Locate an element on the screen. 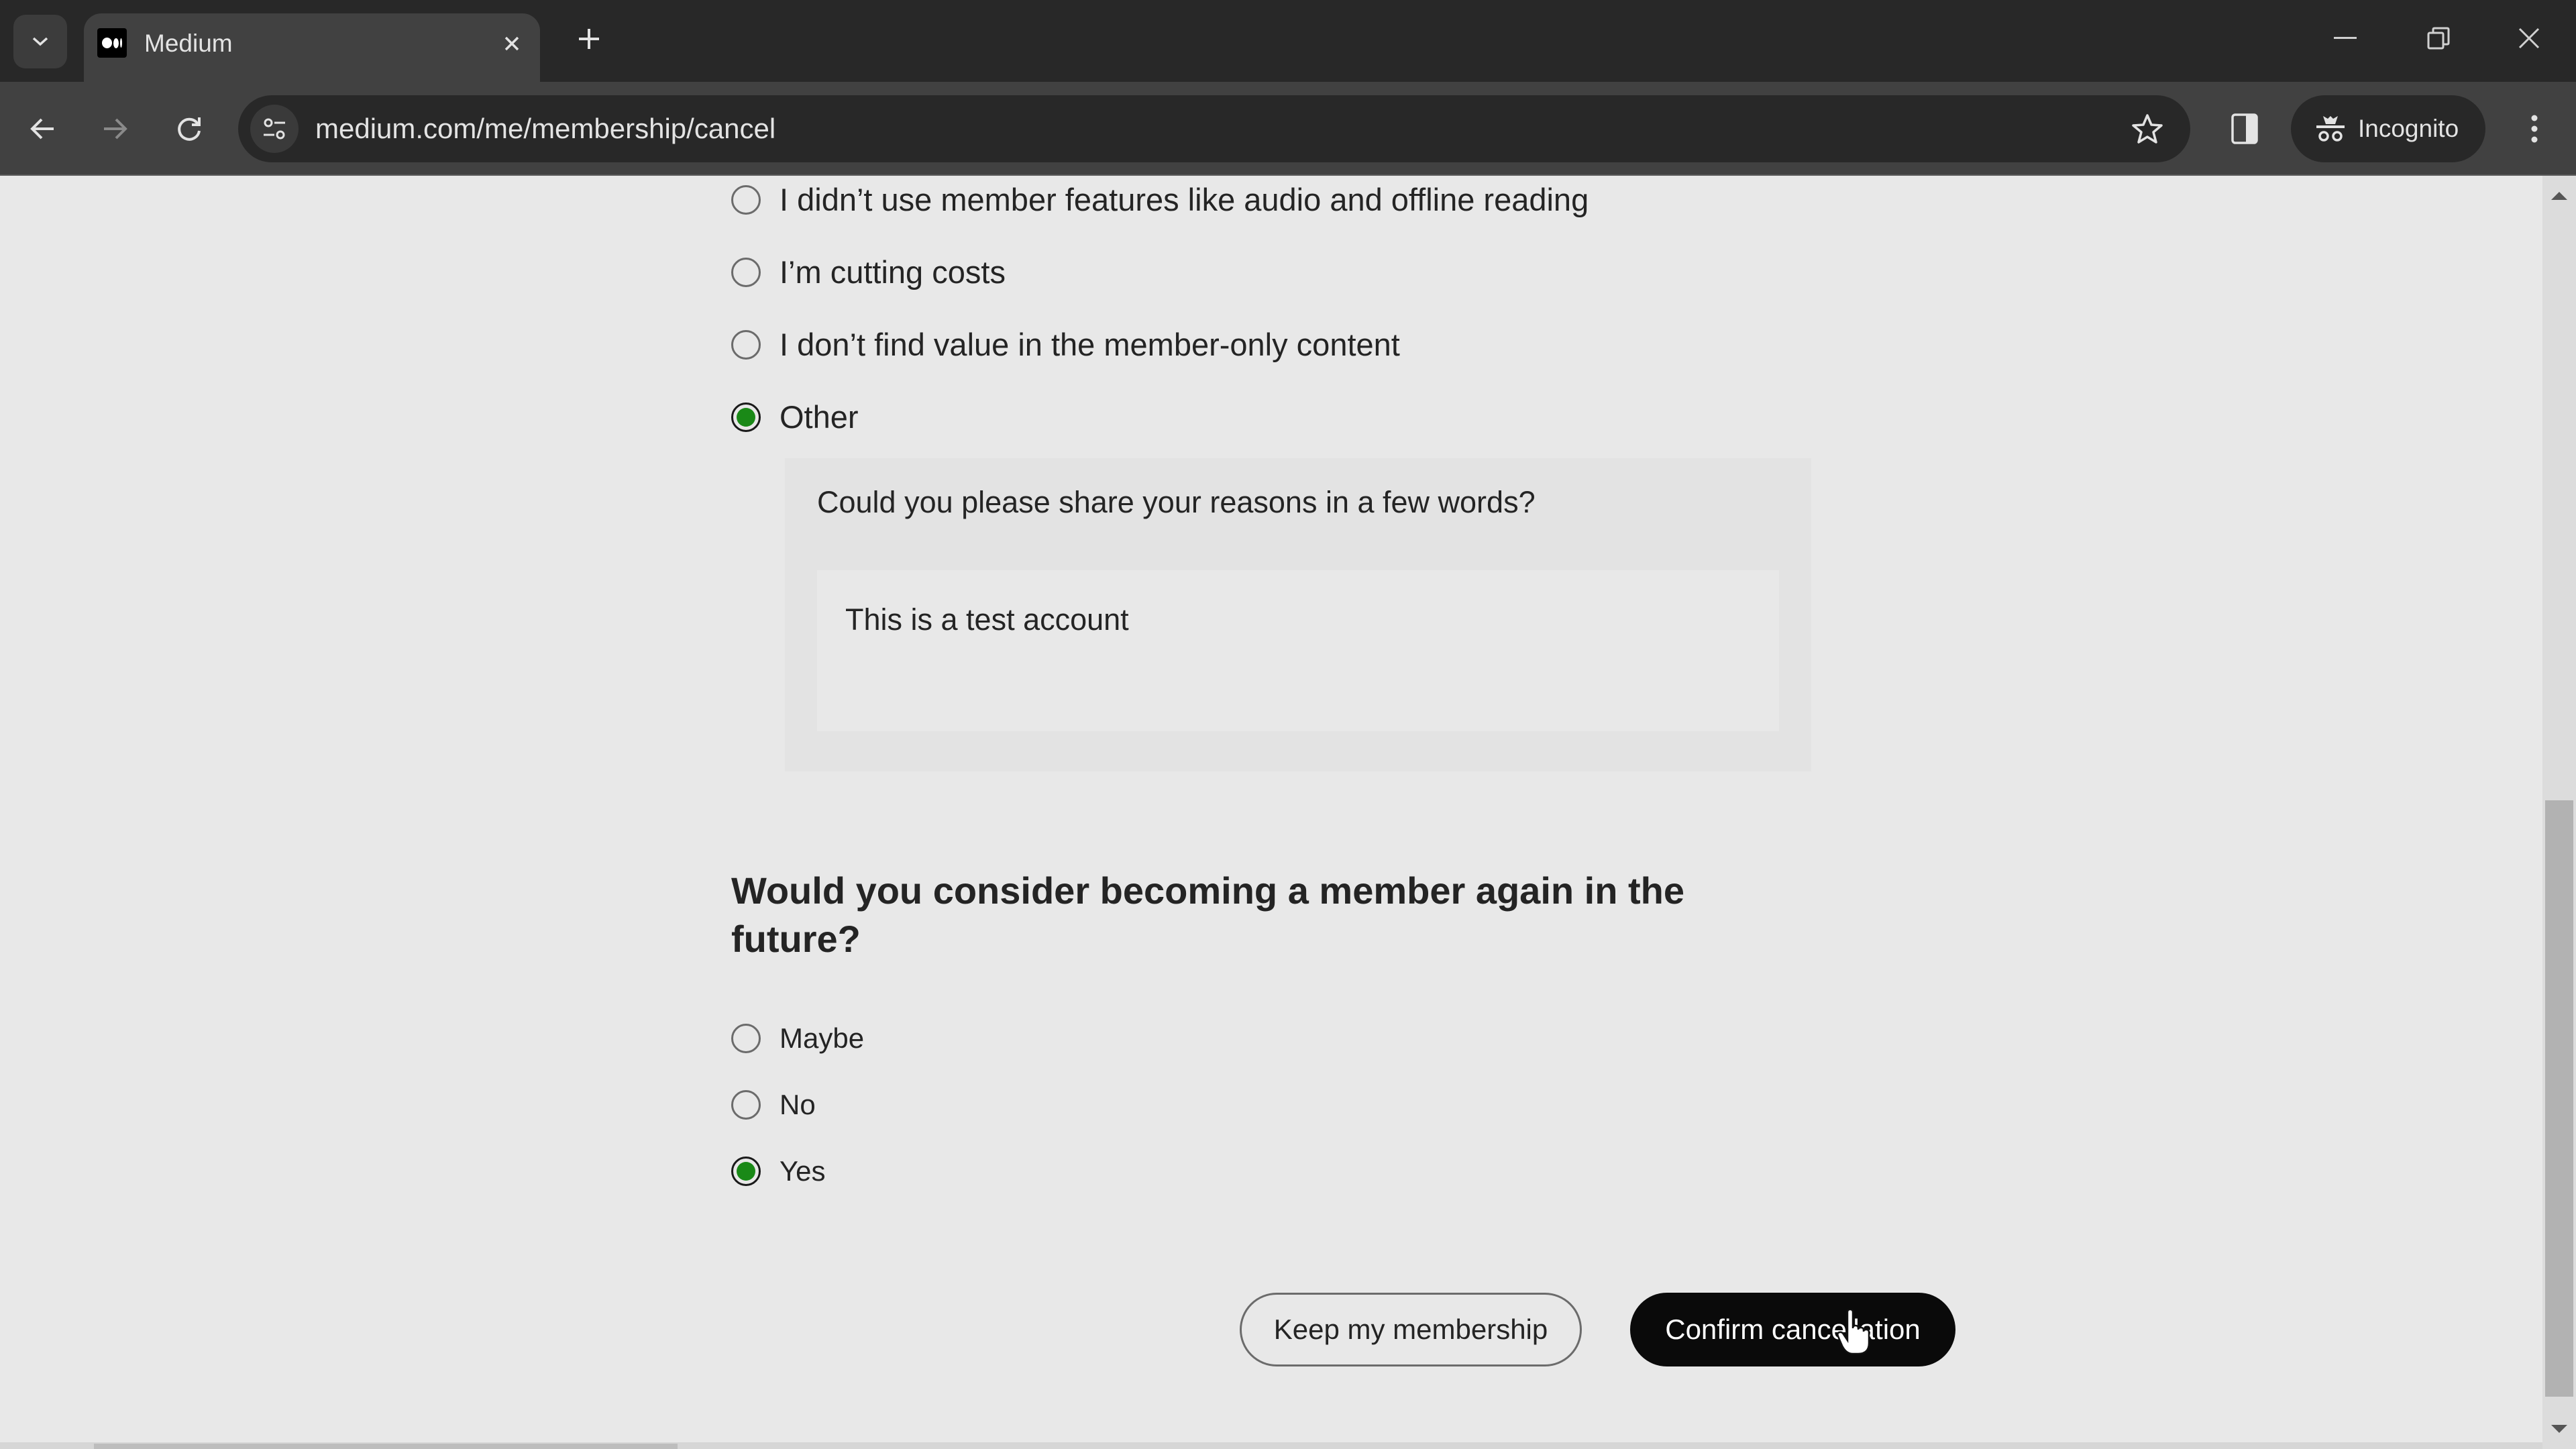  triangle-up-icon is located at coordinates (2559, 196).